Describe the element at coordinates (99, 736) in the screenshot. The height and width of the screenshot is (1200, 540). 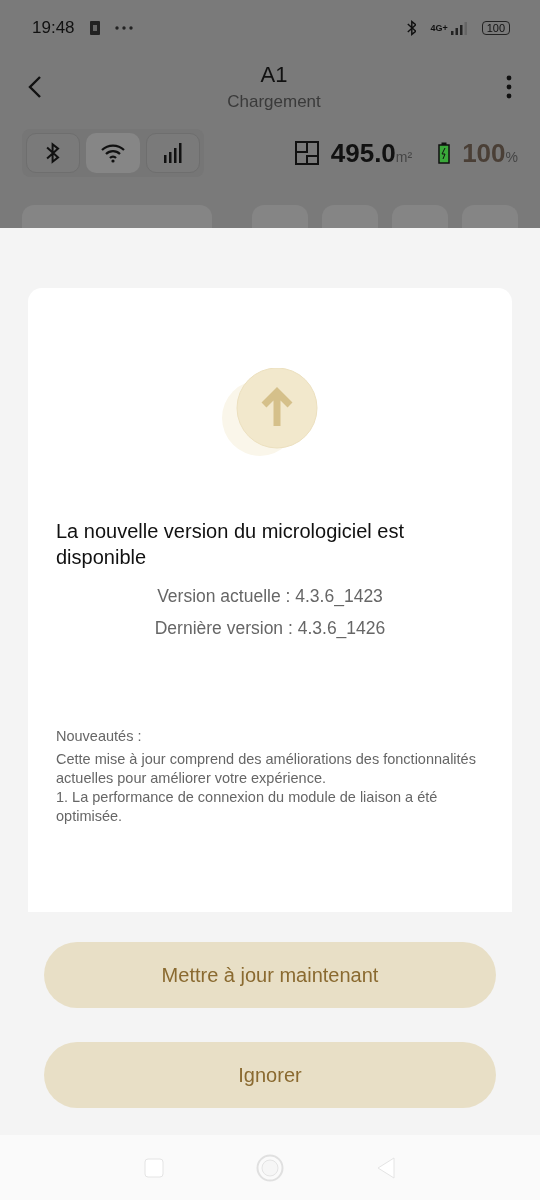
I see `notes-heading: Nouveautés :` at that location.